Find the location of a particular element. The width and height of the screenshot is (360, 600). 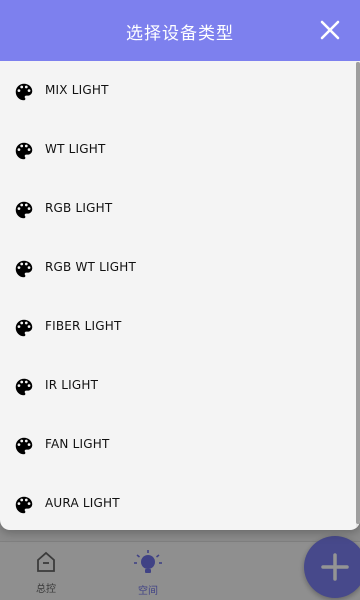

device-item-label: FIBER LIGHT is located at coordinates (83, 326).